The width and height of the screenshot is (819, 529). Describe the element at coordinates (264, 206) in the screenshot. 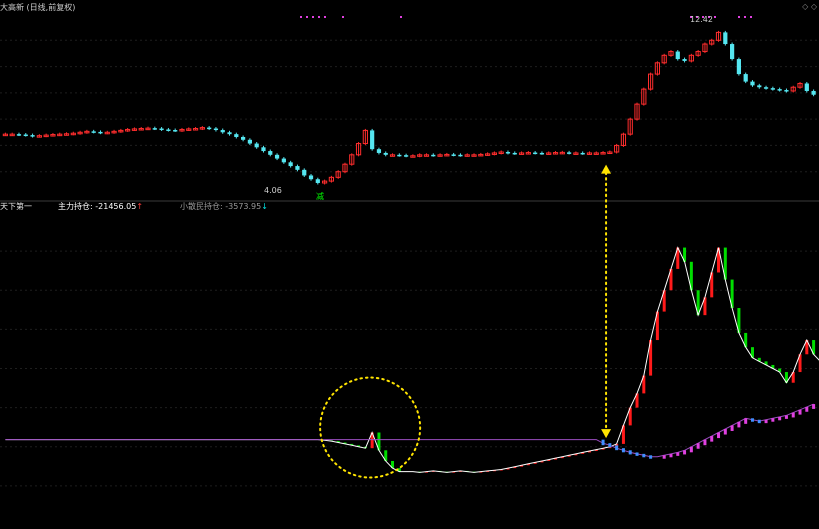

I see `retail-holding-arrow: ↓` at that location.